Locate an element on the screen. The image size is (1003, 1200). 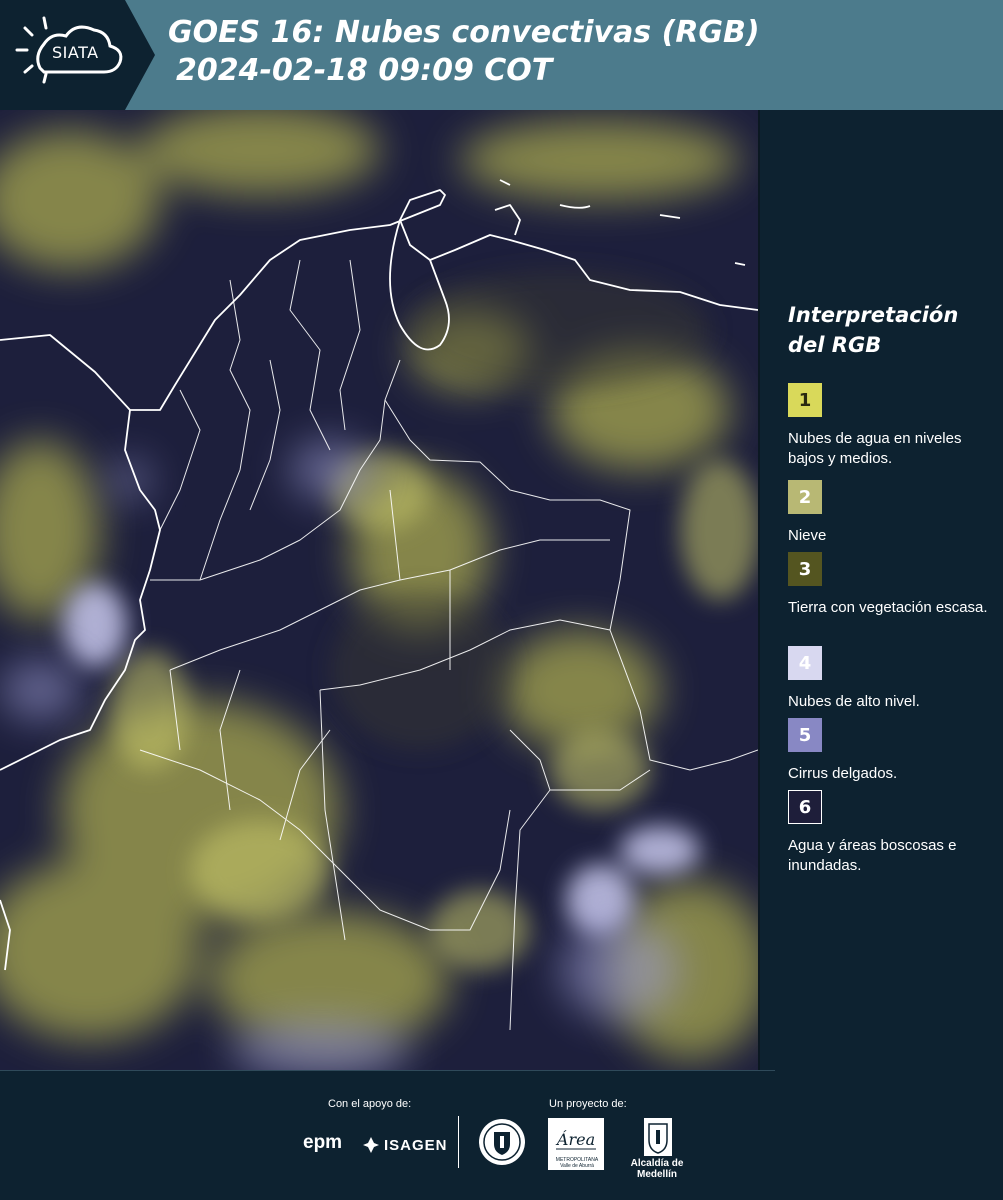
legend-label-4: Nubes de alto nivel. is located at coordinates (854, 701).